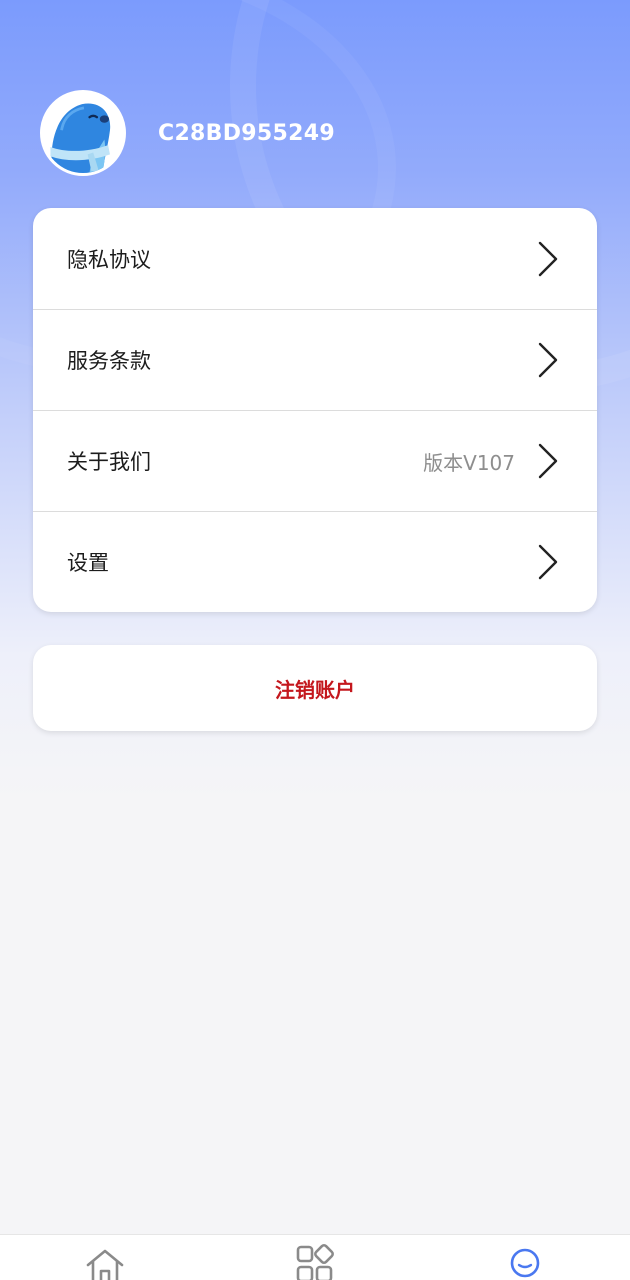  What do you see at coordinates (469, 462) in the screenshot?
I see `version-label: 版本V107` at bounding box center [469, 462].